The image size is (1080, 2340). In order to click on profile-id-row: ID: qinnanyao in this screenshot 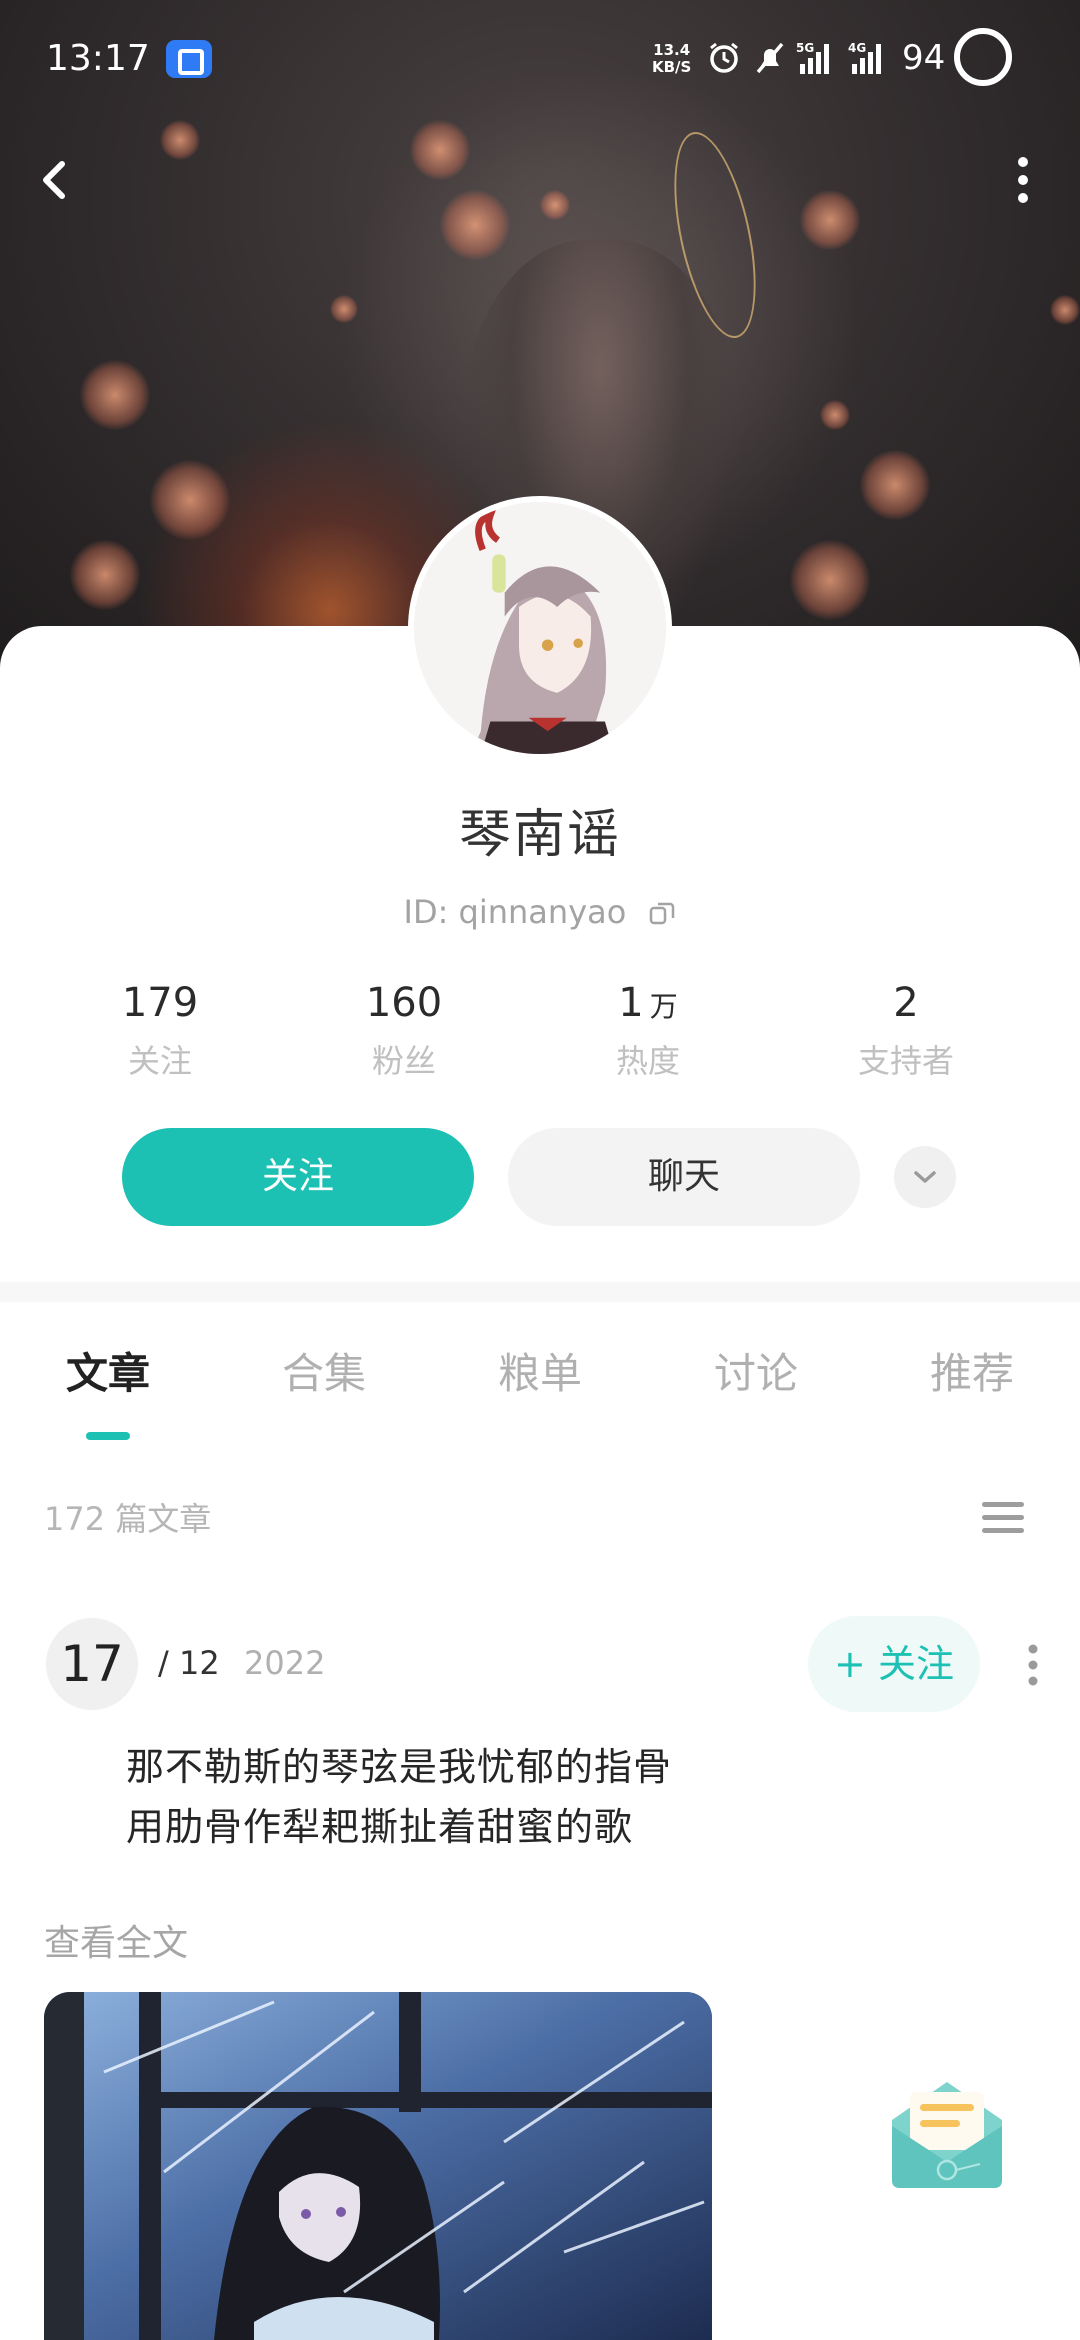, I will do `click(540, 912)`.